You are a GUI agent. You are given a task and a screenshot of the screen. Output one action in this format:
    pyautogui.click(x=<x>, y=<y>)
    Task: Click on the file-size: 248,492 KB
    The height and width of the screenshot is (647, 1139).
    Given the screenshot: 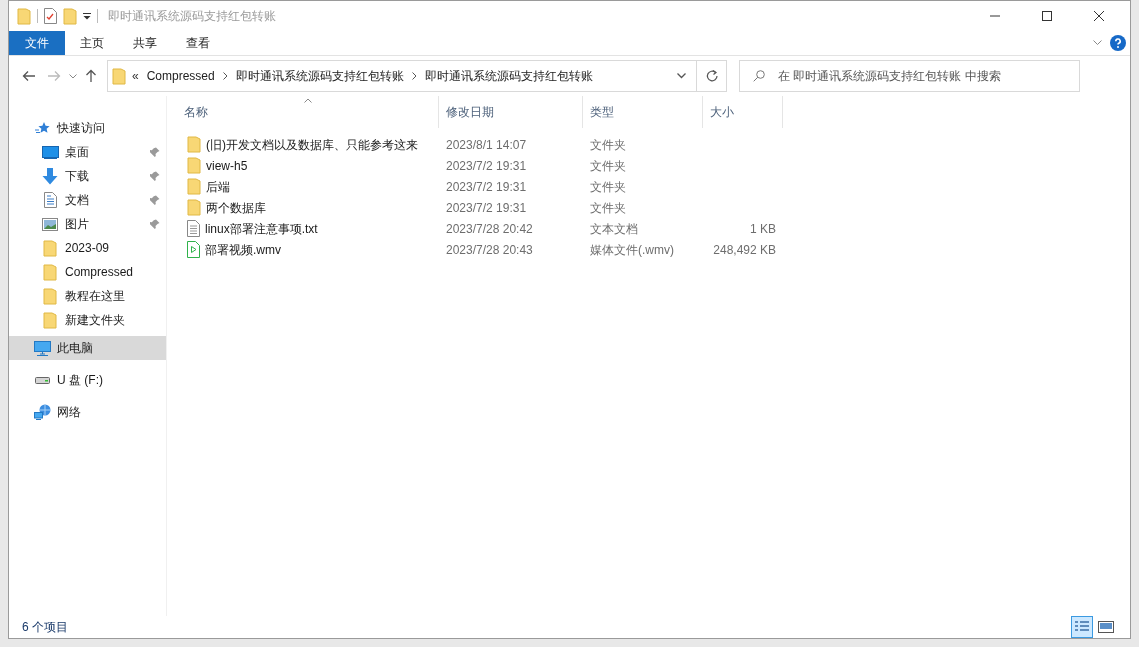 What is the action you would take?
    pyautogui.click(x=744, y=250)
    